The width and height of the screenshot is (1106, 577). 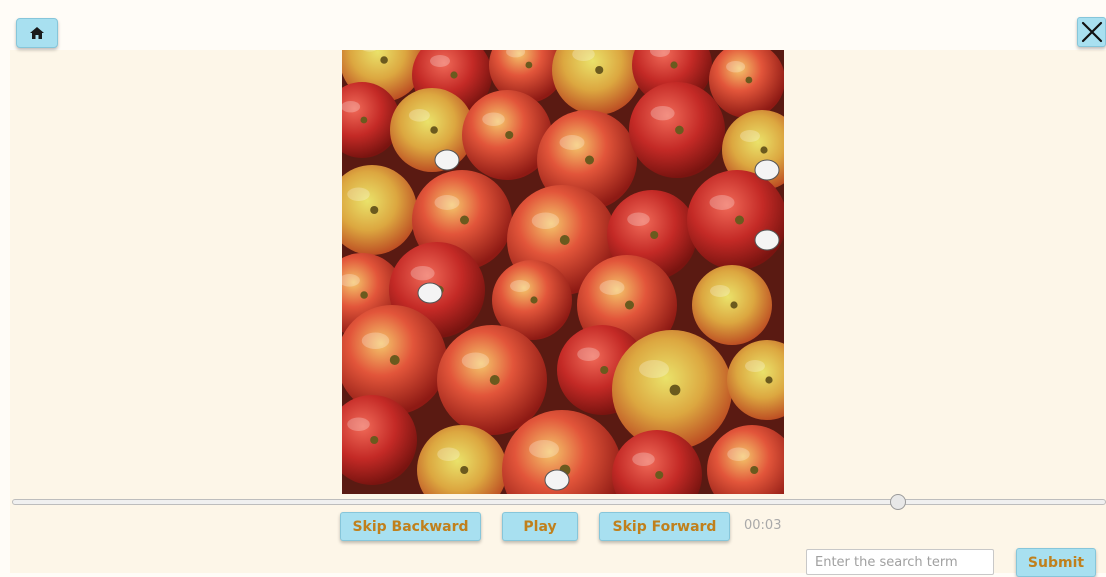 I want to click on home-button, so click(x=37, y=33).